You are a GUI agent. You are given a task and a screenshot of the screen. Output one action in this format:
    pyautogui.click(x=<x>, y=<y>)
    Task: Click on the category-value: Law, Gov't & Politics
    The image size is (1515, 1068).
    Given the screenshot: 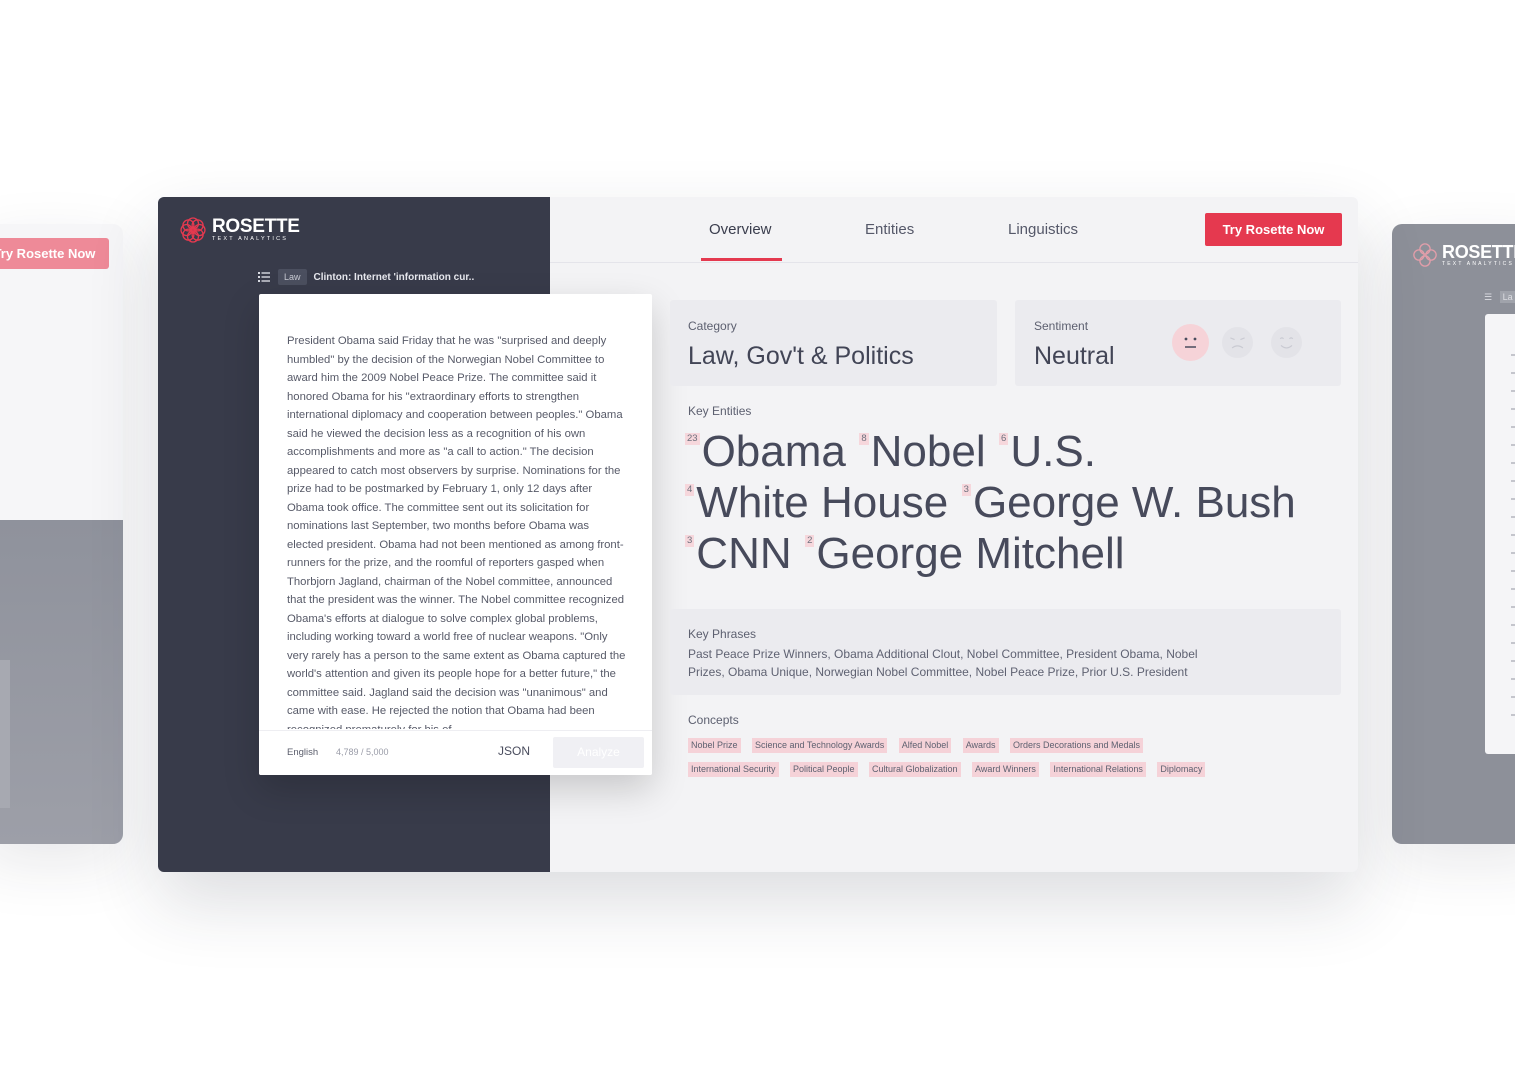 What is the action you would take?
    pyautogui.click(x=801, y=356)
    